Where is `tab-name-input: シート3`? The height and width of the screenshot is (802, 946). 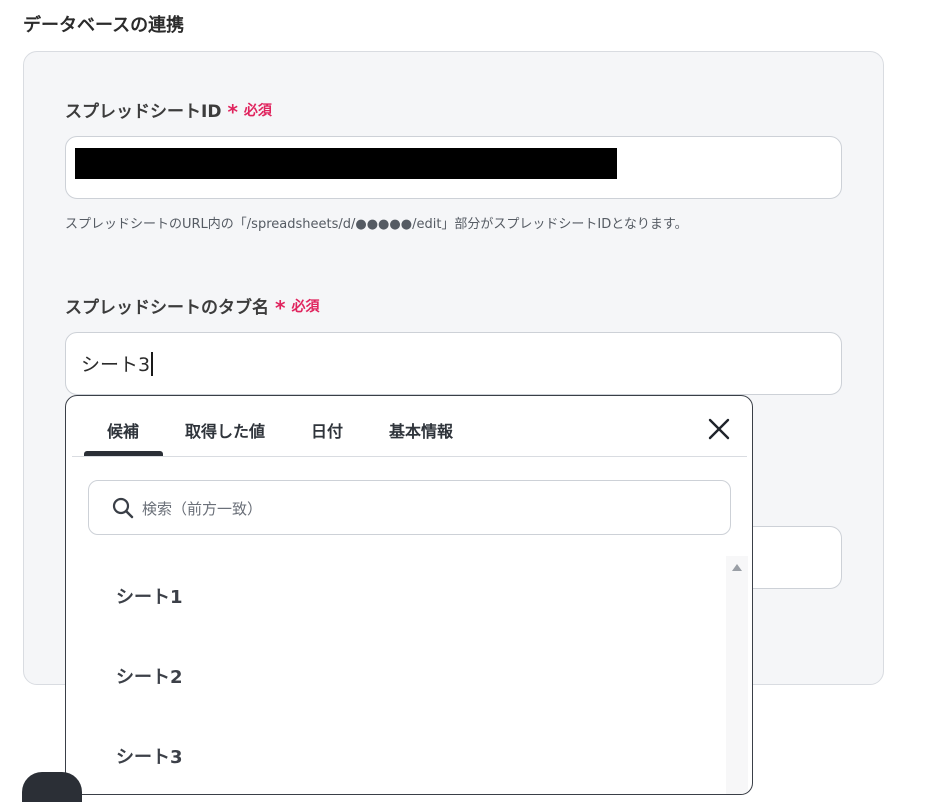
tab-name-input: シート3 is located at coordinates (453, 363).